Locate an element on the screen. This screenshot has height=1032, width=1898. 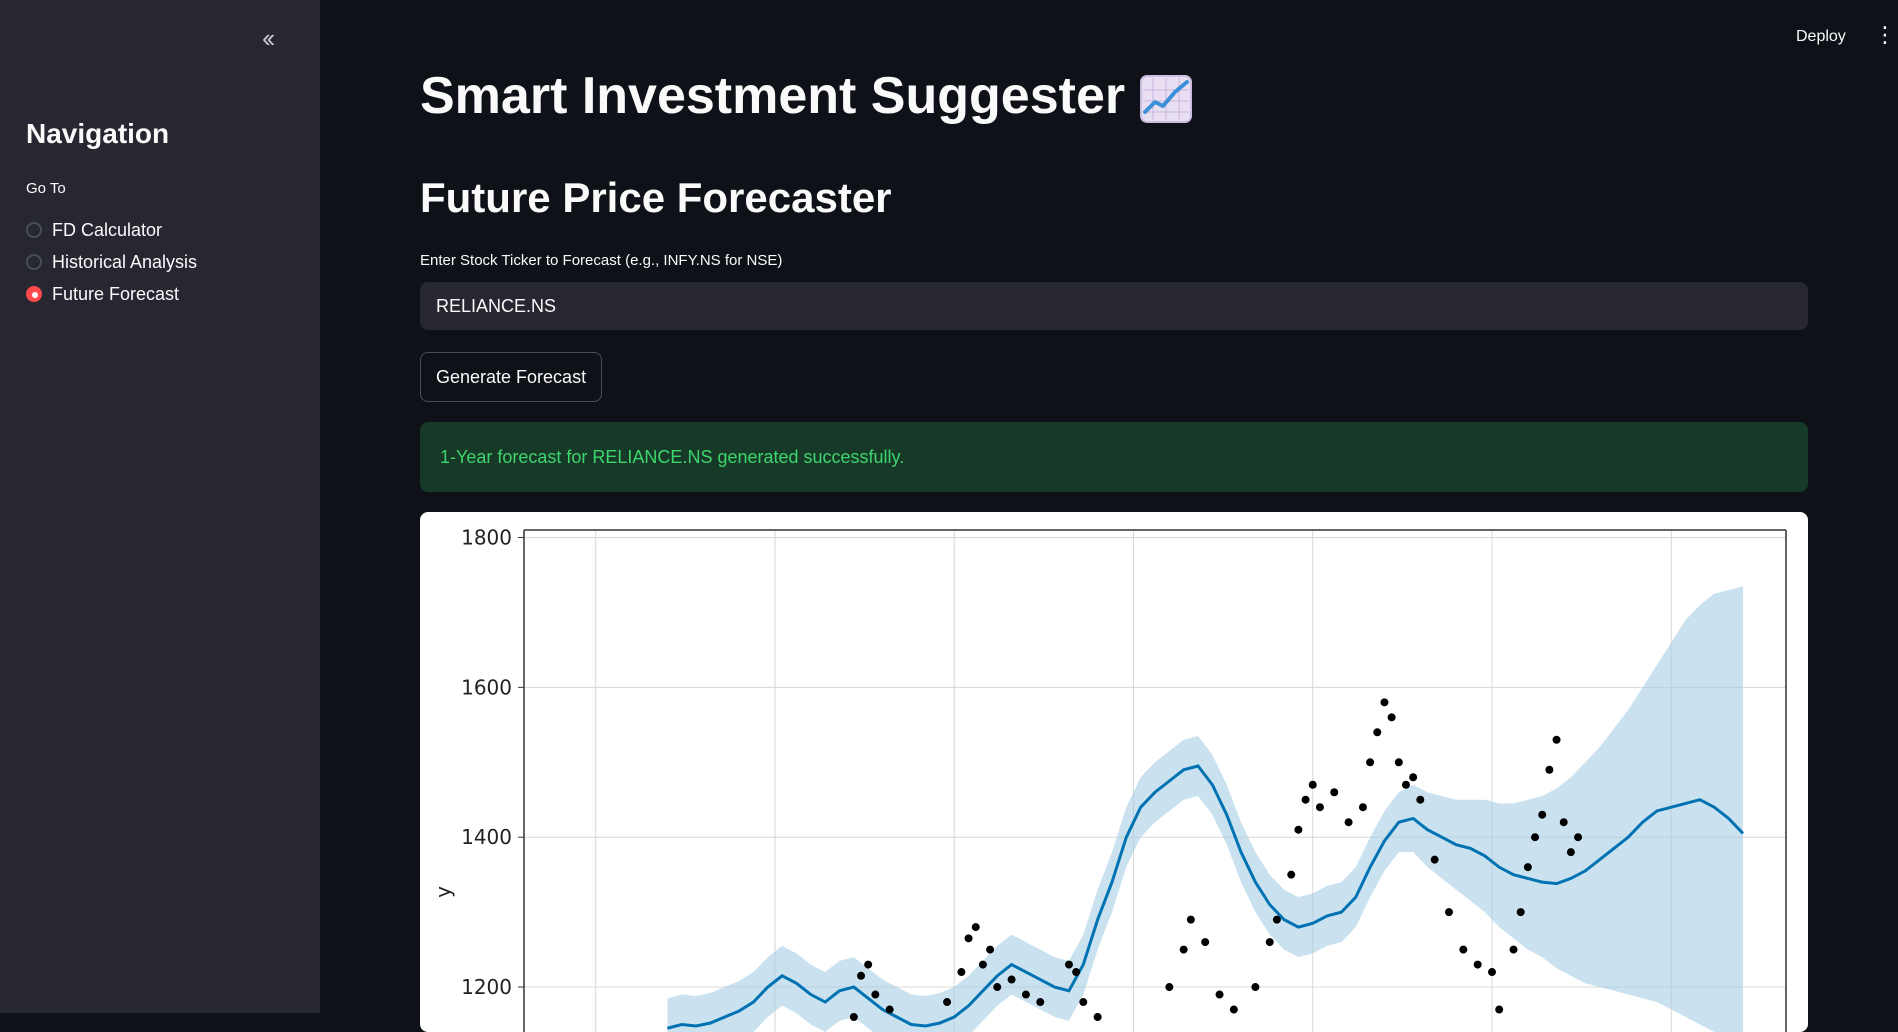
kebab-menu-icon: ⋮ is located at coordinates (1885, 35).